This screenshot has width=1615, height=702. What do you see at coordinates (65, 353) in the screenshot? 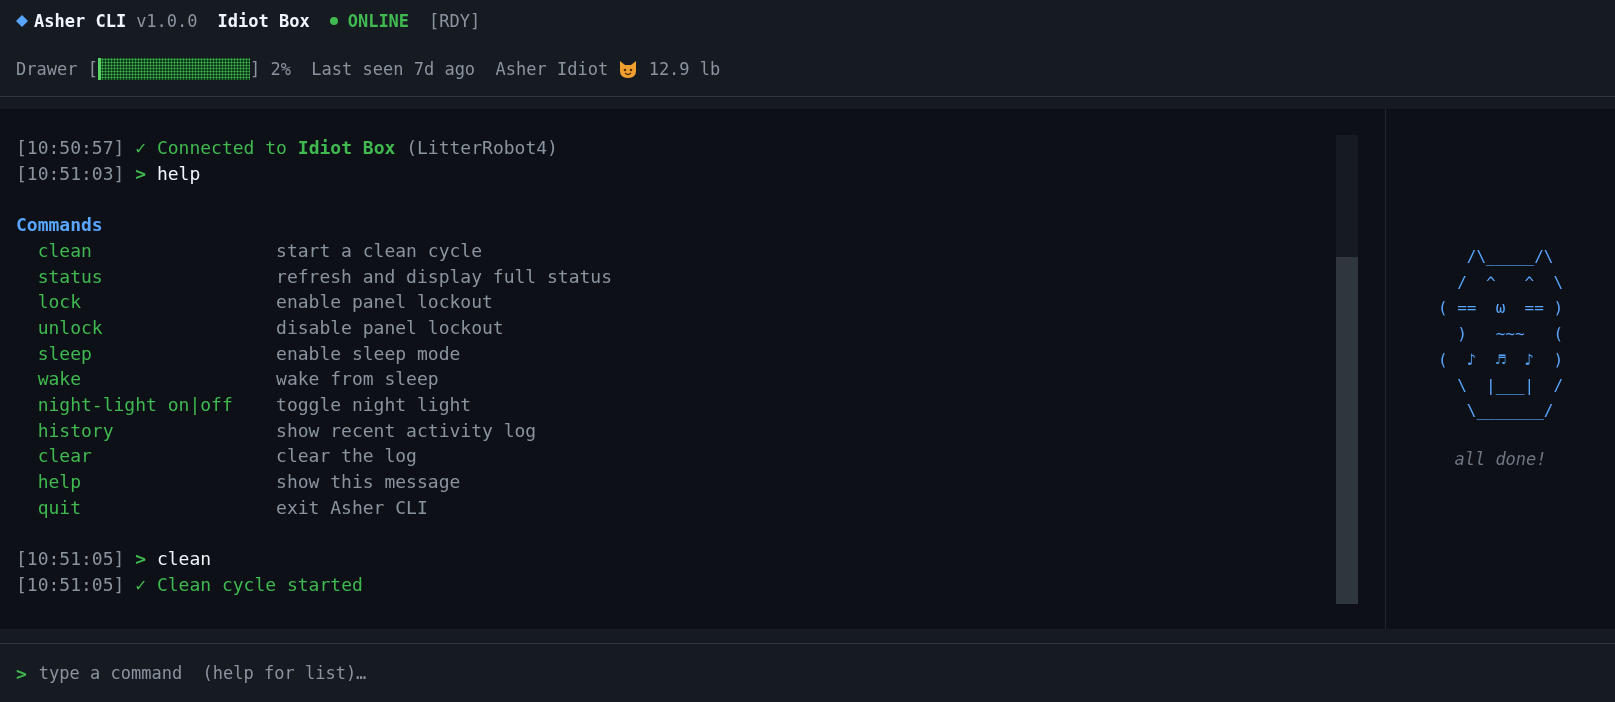
I see `command-name: sleep` at bounding box center [65, 353].